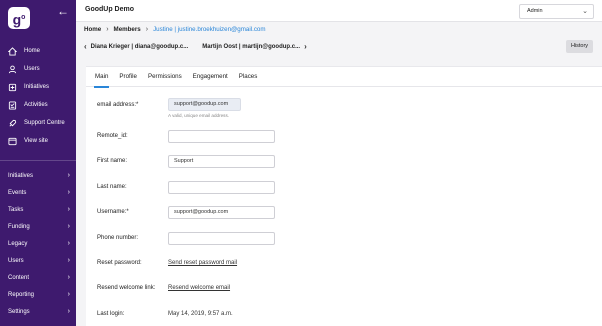  What do you see at coordinates (16, 260) in the screenshot?
I see `sidebar-section-label: Users` at bounding box center [16, 260].